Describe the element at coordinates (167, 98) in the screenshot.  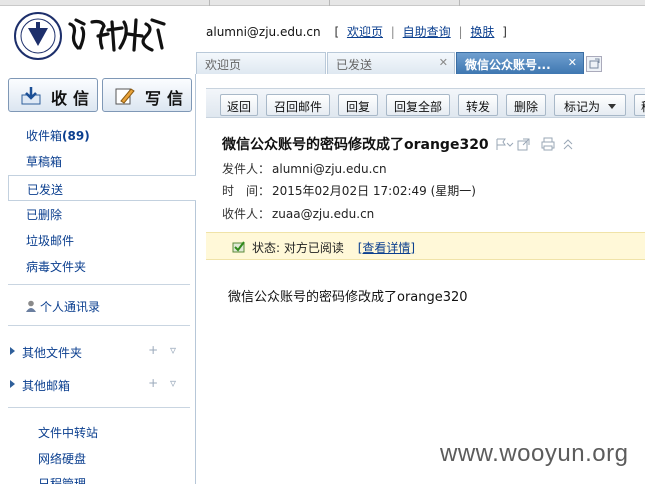
I see `compose-label: 写信` at that location.